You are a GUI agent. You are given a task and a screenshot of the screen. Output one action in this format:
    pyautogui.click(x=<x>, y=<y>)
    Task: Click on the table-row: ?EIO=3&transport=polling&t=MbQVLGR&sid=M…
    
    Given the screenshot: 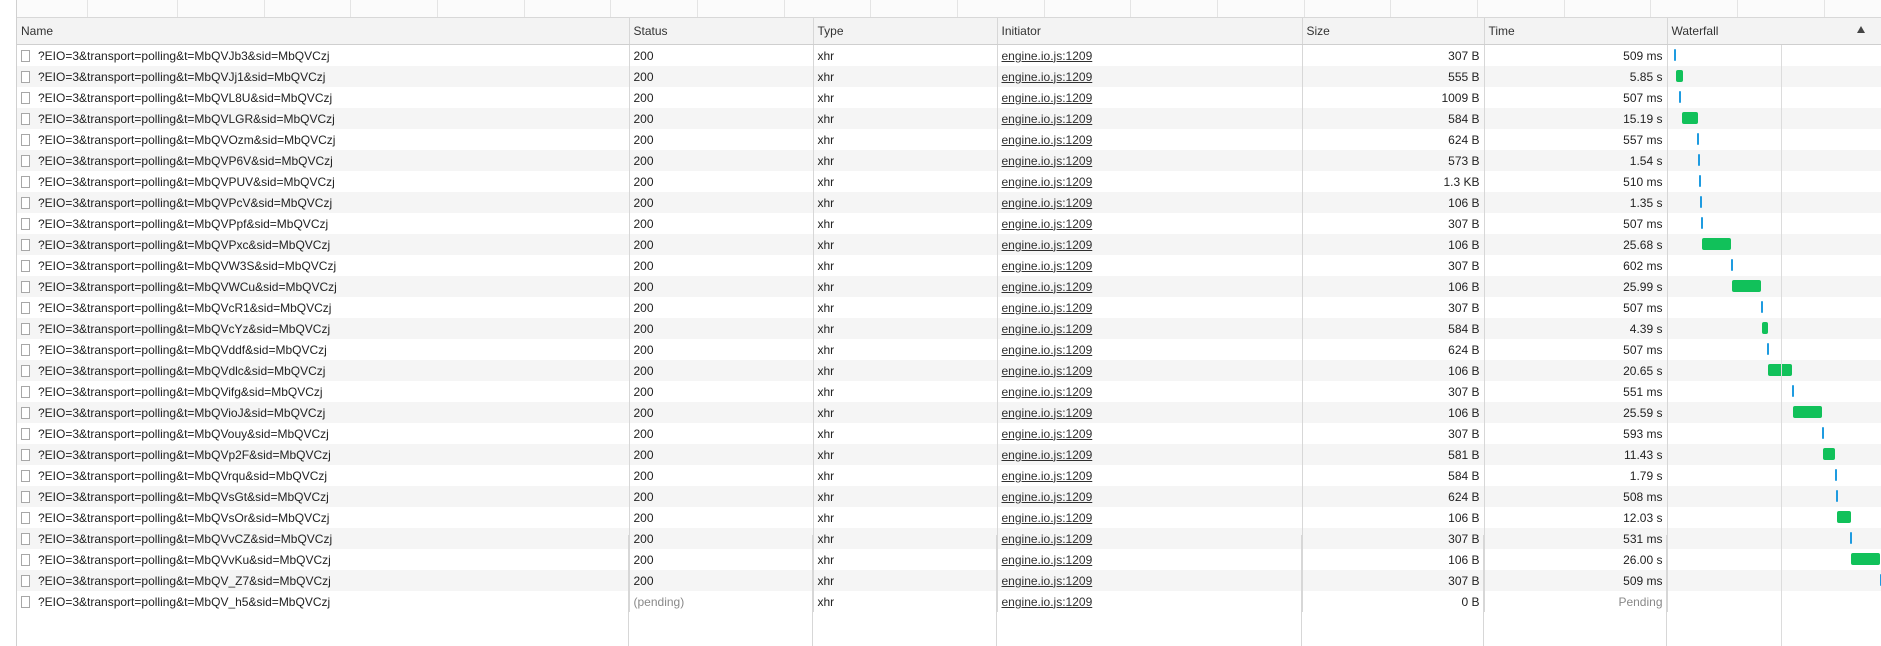 What is the action you would take?
    pyautogui.click(x=949, y=118)
    